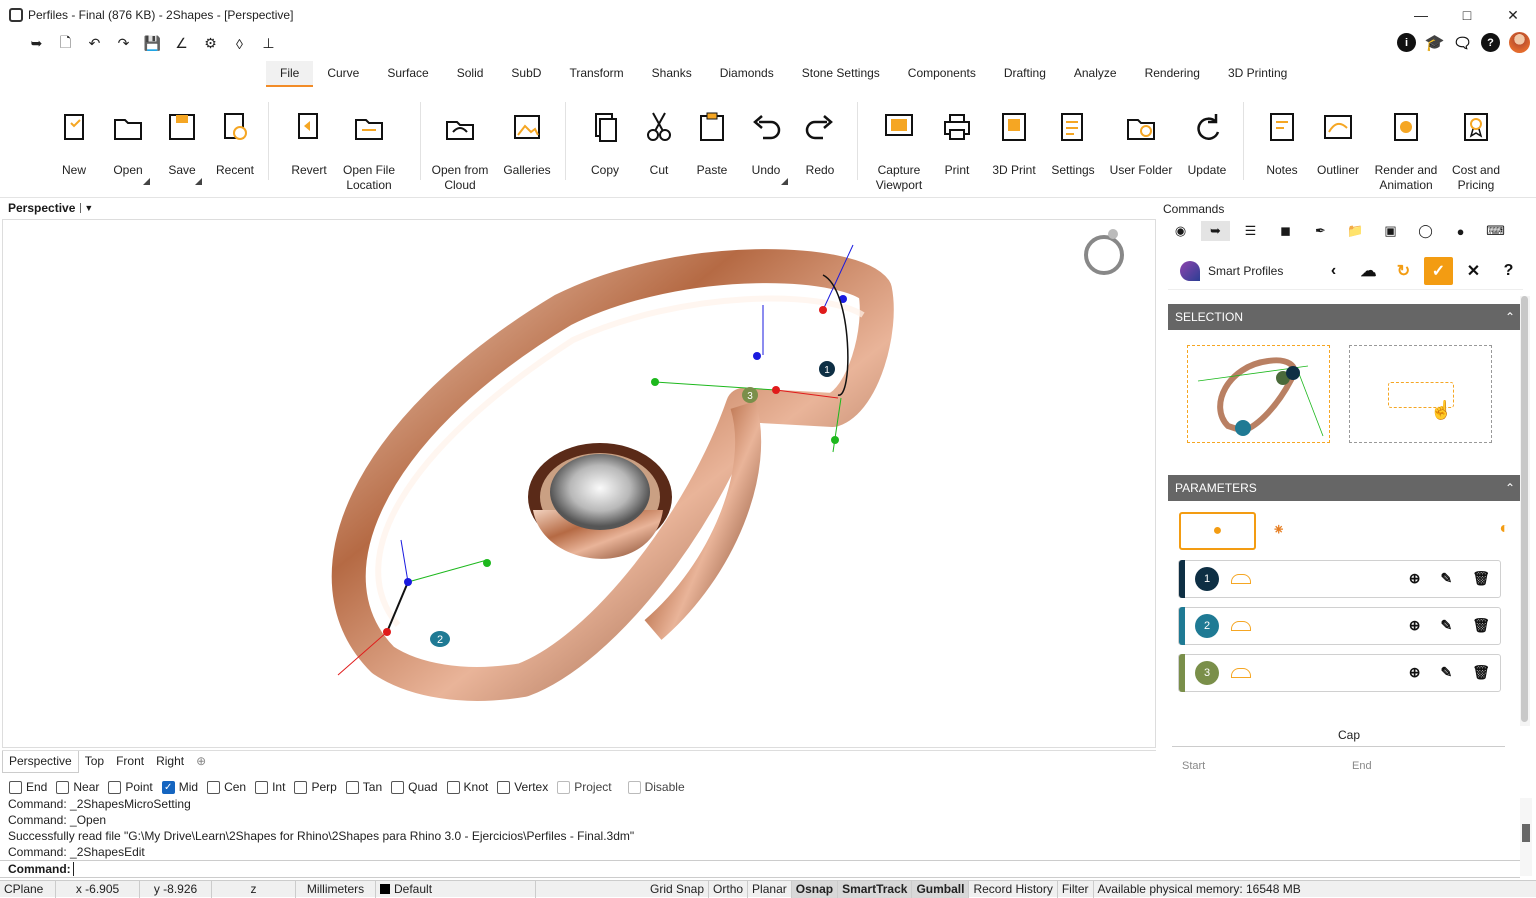 This screenshot has width=1536, height=898. I want to click on 2shapes-tab-icon: ➥, so click(1215, 231).